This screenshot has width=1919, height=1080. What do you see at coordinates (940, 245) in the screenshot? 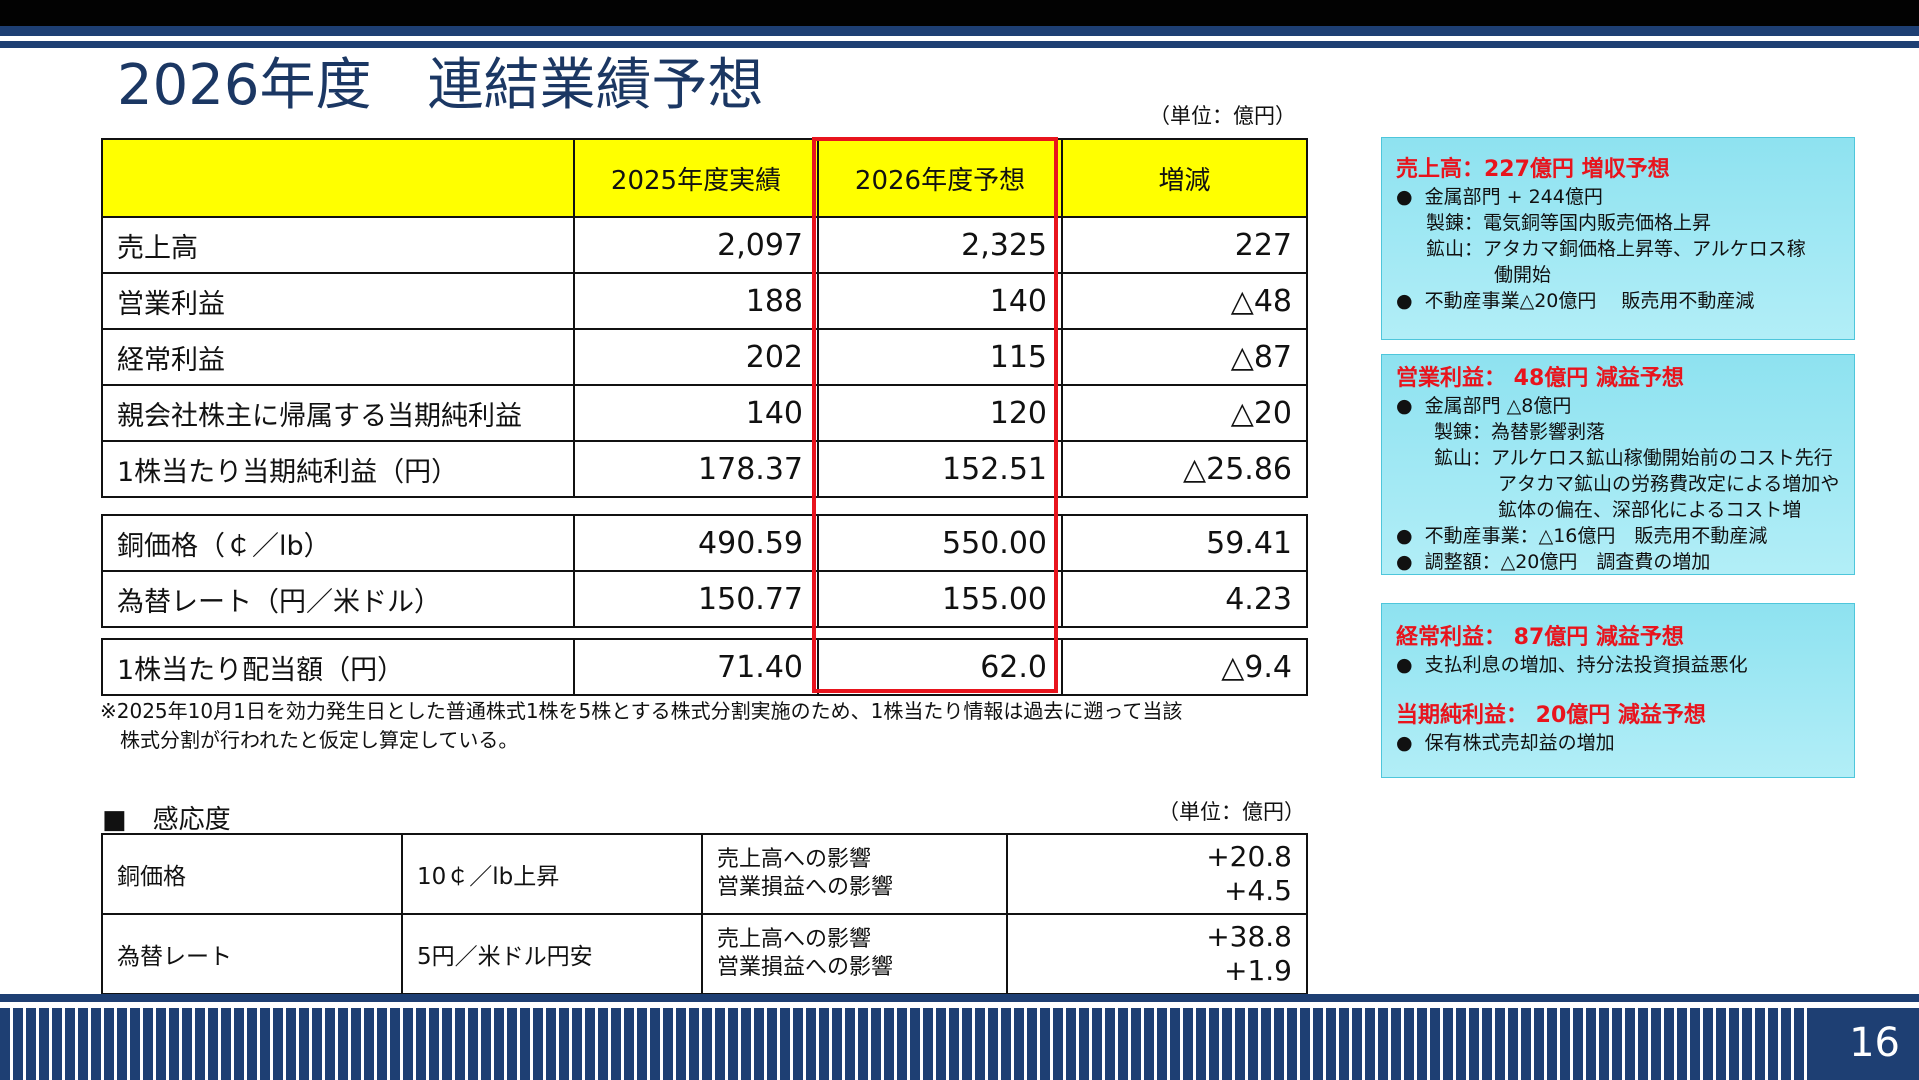
I see `cell-2026: 2,325` at bounding box center [940, 245].